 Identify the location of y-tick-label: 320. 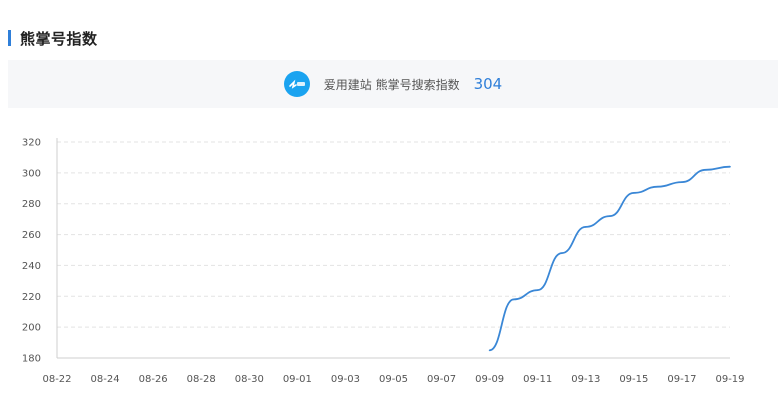
(31, 143).